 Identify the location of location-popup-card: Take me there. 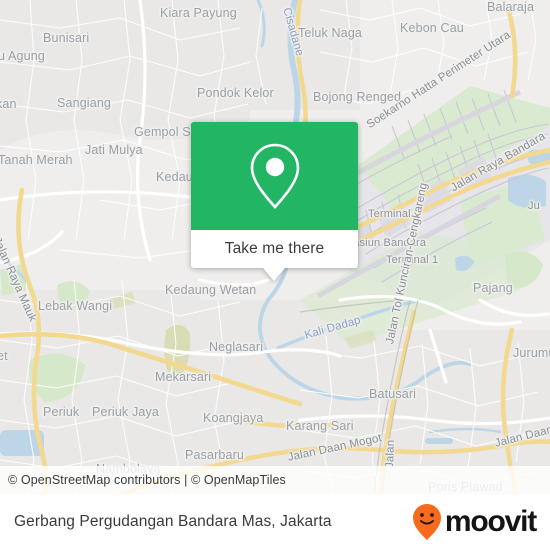
(274, 201).